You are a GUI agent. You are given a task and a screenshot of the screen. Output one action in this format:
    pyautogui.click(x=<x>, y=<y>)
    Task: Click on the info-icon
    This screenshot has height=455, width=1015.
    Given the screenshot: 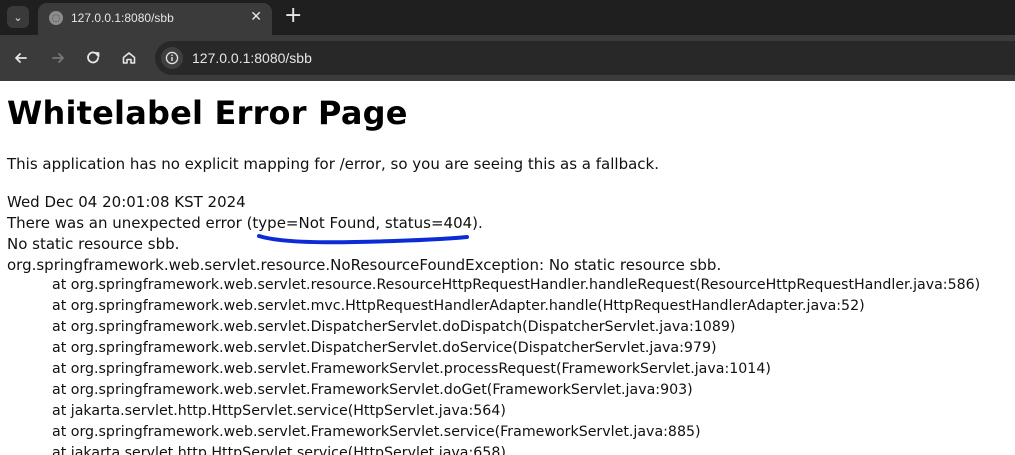 What is the action you would take?
    pyautogui.click(x=172, y=58)
    